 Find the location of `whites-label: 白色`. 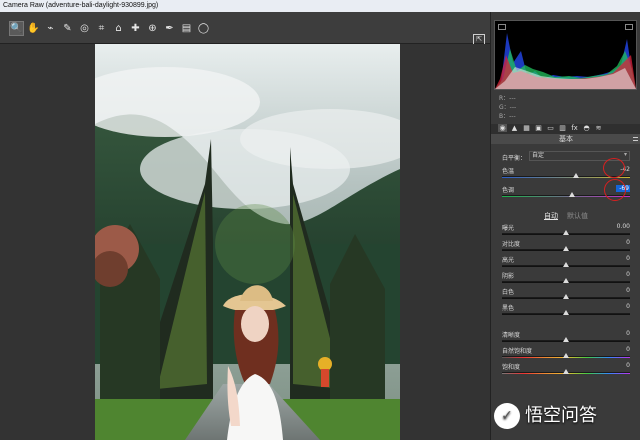

whites-label: 白色 is located at coordinates (508, 292).